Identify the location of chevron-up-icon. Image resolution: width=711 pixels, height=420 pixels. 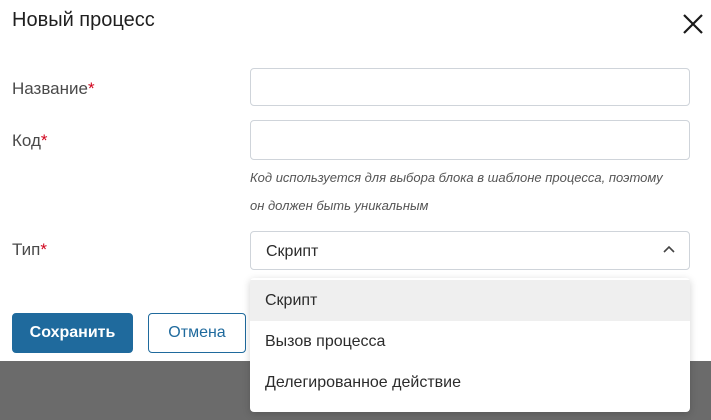
(669, 249).